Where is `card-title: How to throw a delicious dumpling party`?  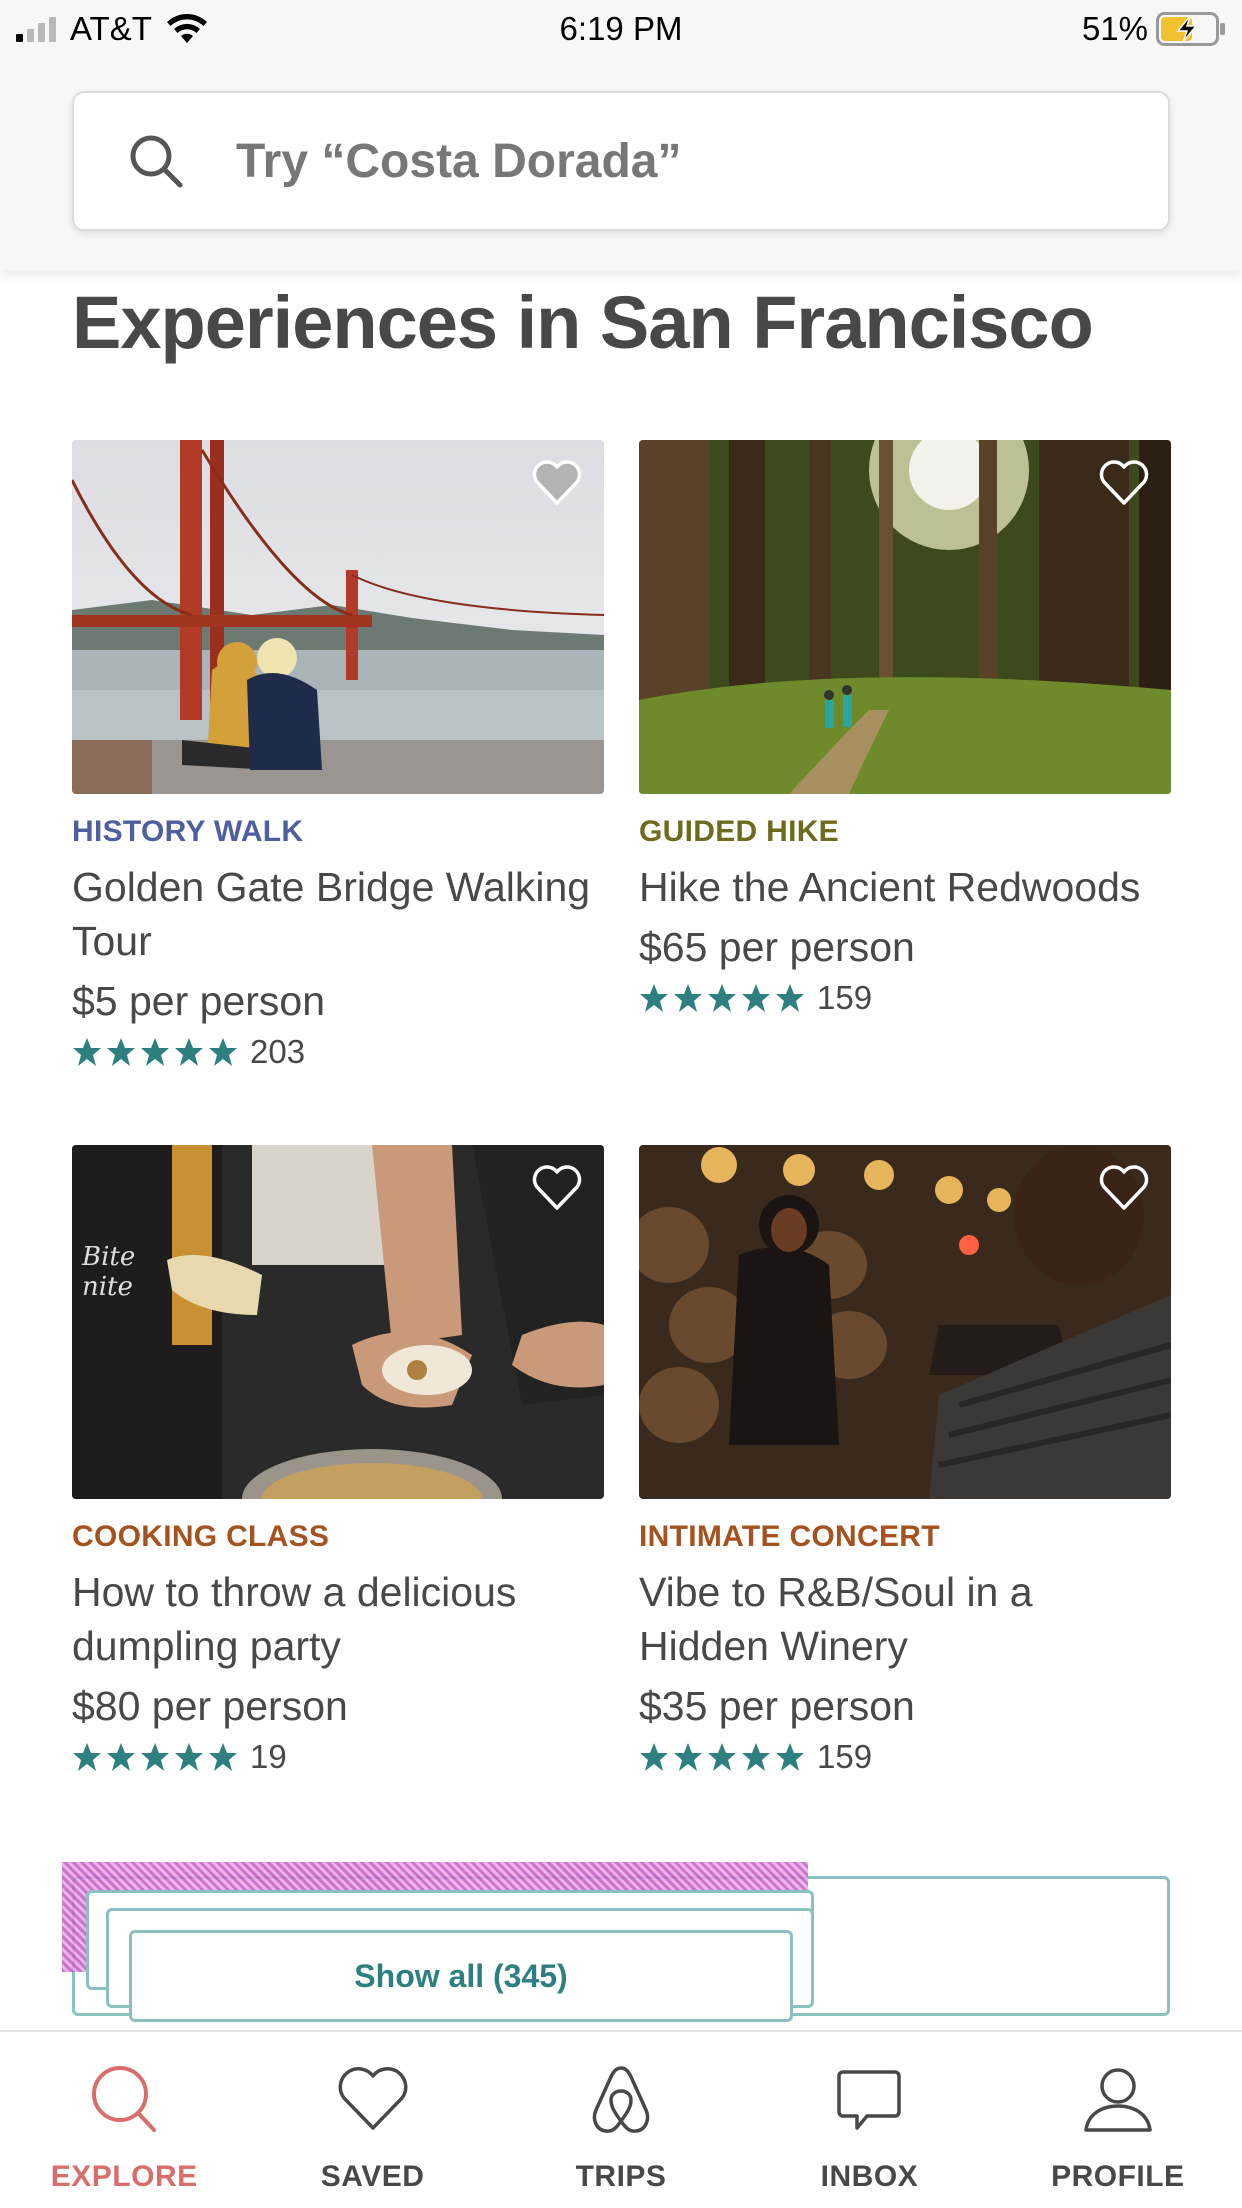
card-title: How to throw a delicious dumpling party is located at coordinates (338, 1619).